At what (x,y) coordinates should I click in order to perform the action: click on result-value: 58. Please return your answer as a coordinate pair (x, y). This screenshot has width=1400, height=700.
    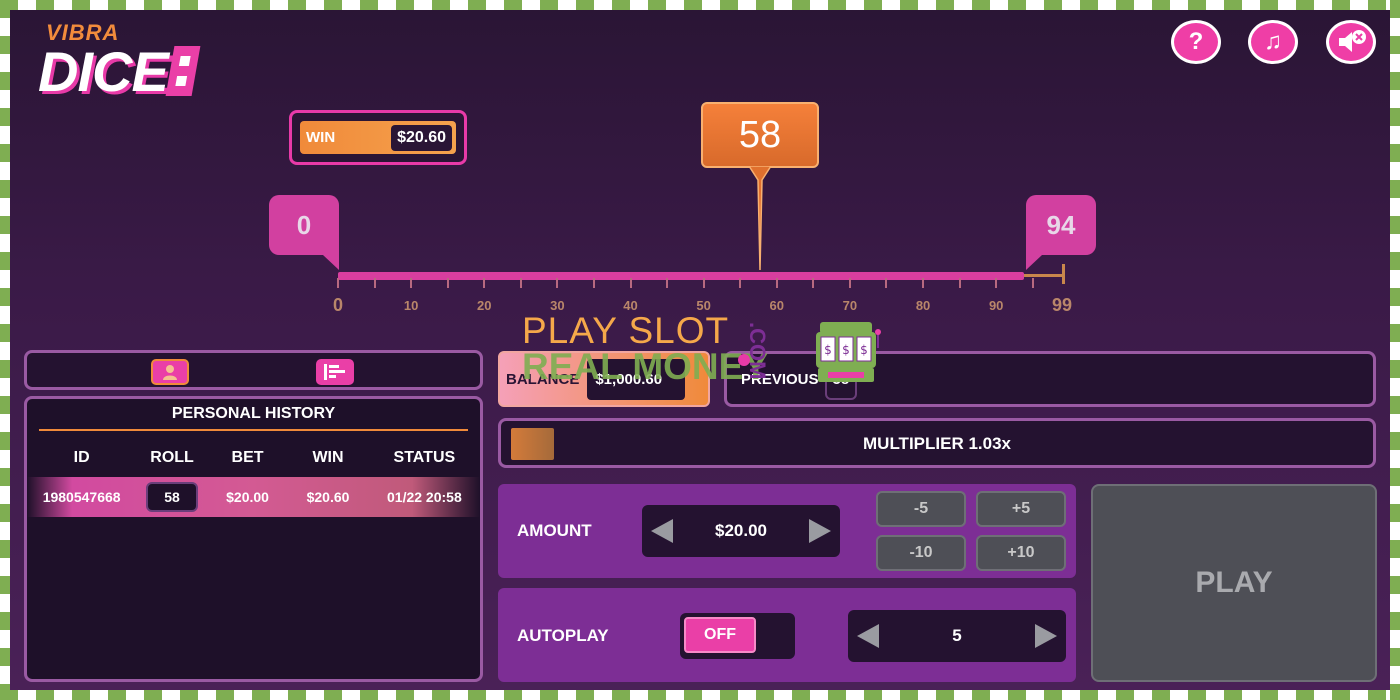
    Looking at the image, I should click on (760, 134).